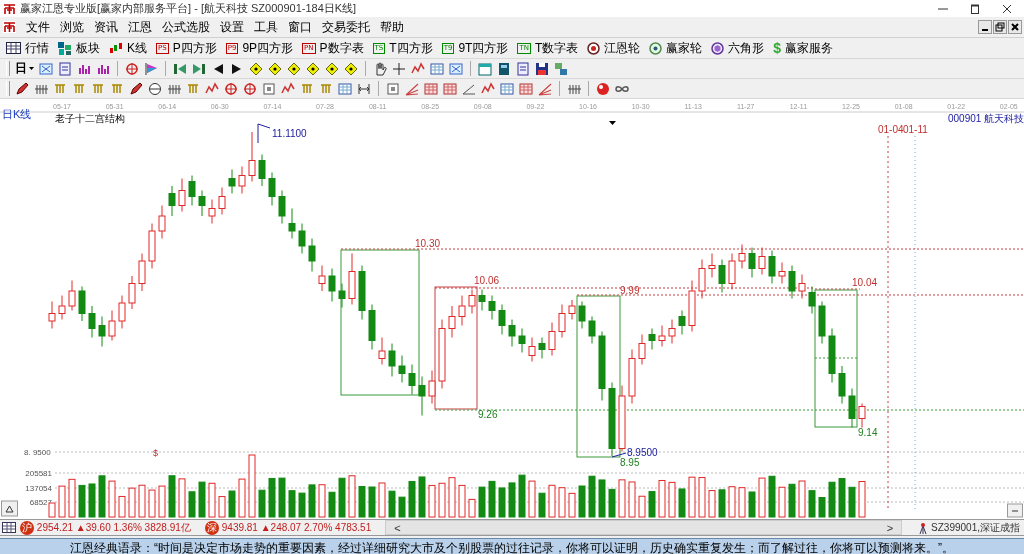  What do you see at coordinates (392, 27) in the screenshot?
I see `menu-item: 帮助` at bounding box center [392, 27].